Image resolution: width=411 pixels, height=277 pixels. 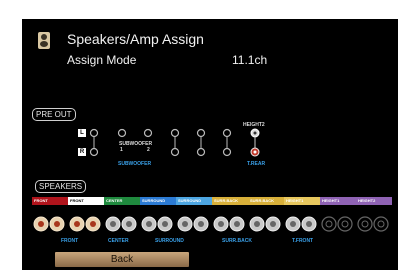 What do you see at coordinates (301, 224) in the screenshot?
I see `terminal-height1-left` at bounding box center [301, 224].